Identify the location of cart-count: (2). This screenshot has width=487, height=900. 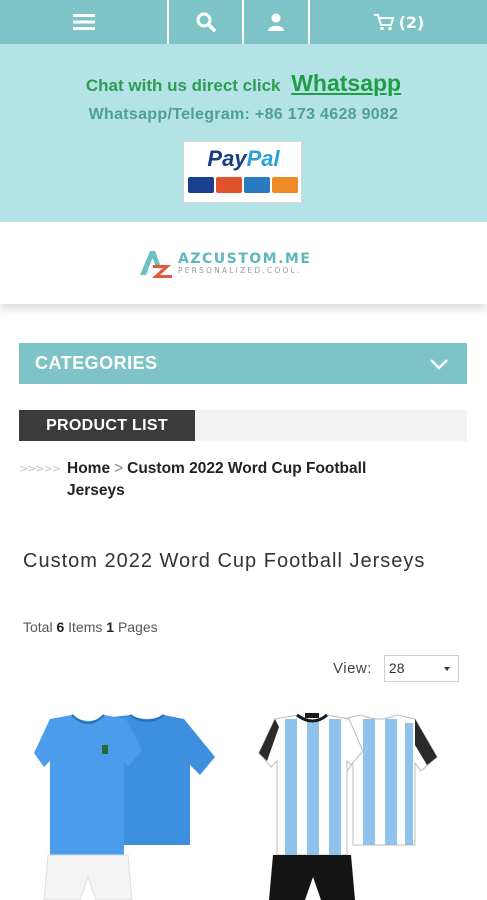
(411, 22).